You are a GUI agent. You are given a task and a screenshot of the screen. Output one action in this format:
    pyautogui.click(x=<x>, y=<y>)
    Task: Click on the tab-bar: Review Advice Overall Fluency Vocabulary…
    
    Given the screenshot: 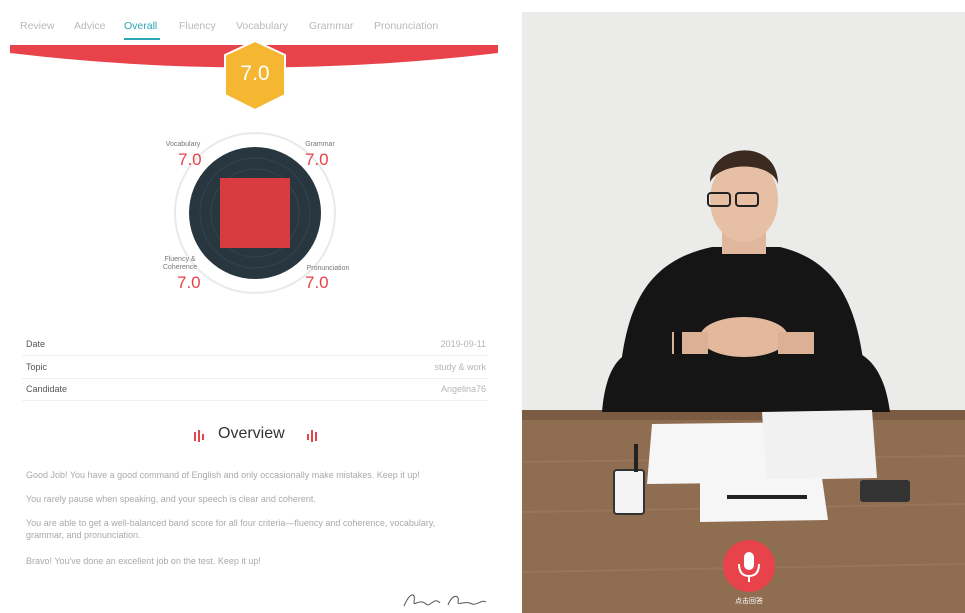 What is the action you would take?
    pyautogui.click(x=250, y=21)
    